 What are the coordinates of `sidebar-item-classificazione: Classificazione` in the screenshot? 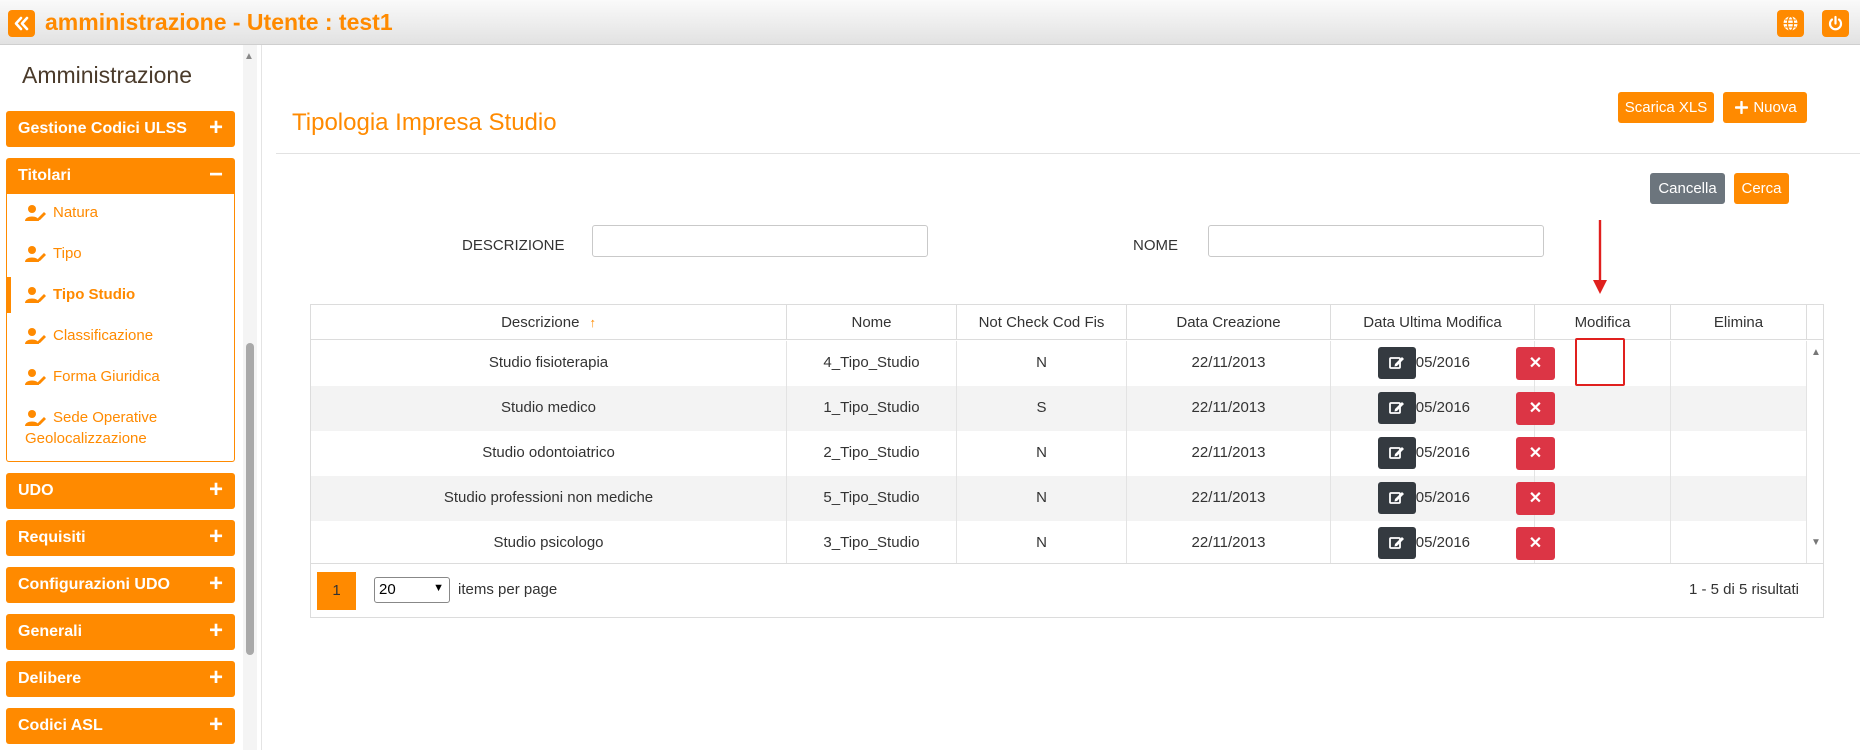 It's located at (120, 336).